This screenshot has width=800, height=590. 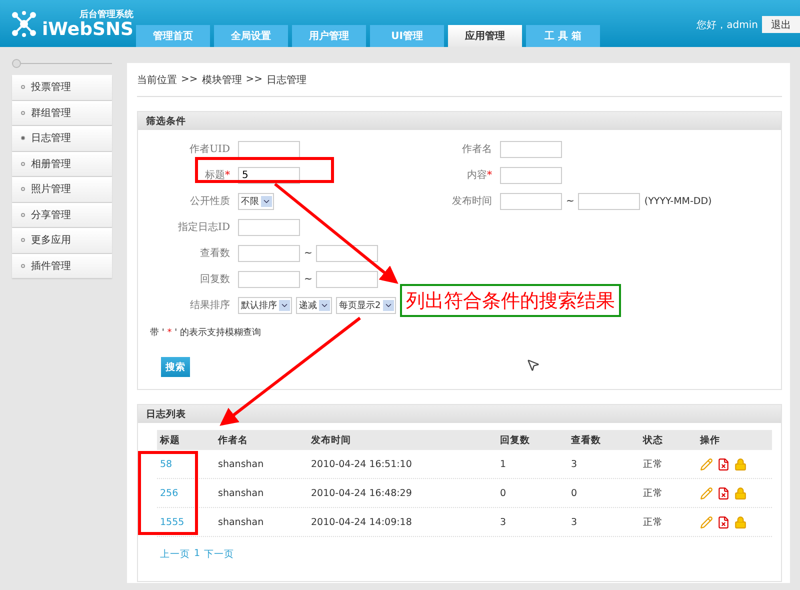 What do you see at coordinates (314, 305) in the screenshot?
I see `dropdown-select: 递减` at bounding box center [314, 305].